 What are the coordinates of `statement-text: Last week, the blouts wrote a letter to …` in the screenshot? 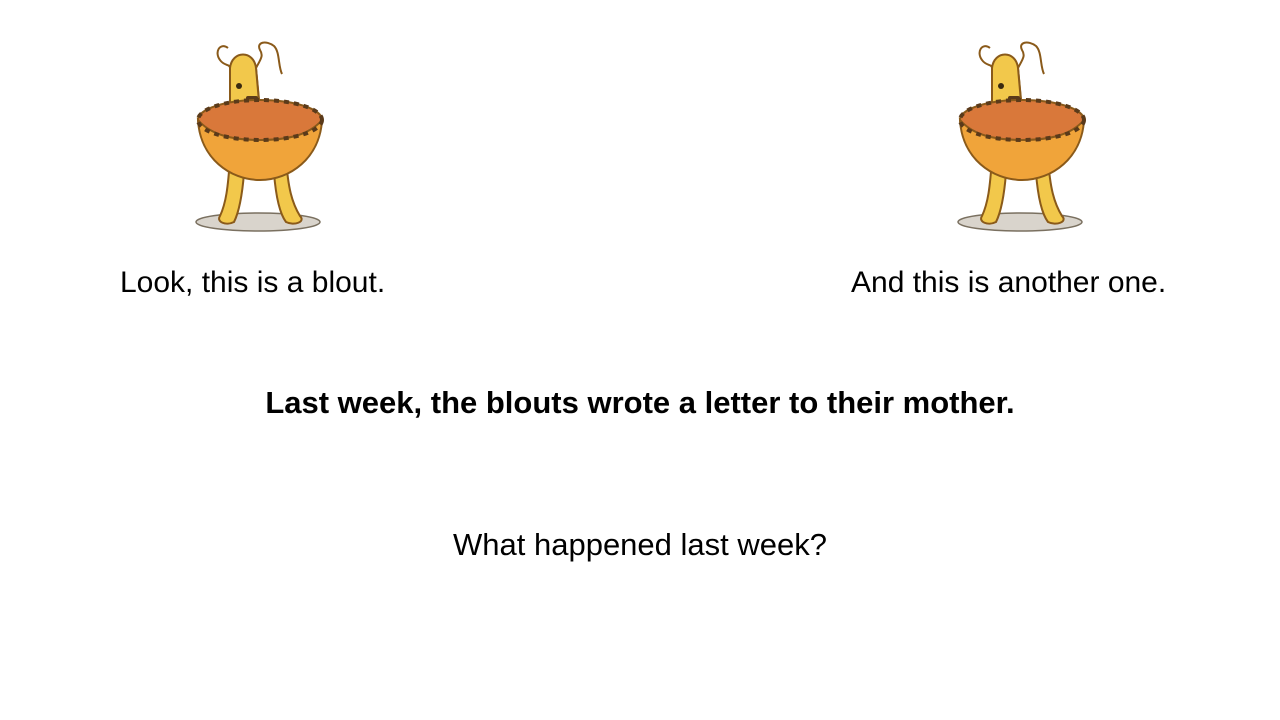 It's located at (640, 402).